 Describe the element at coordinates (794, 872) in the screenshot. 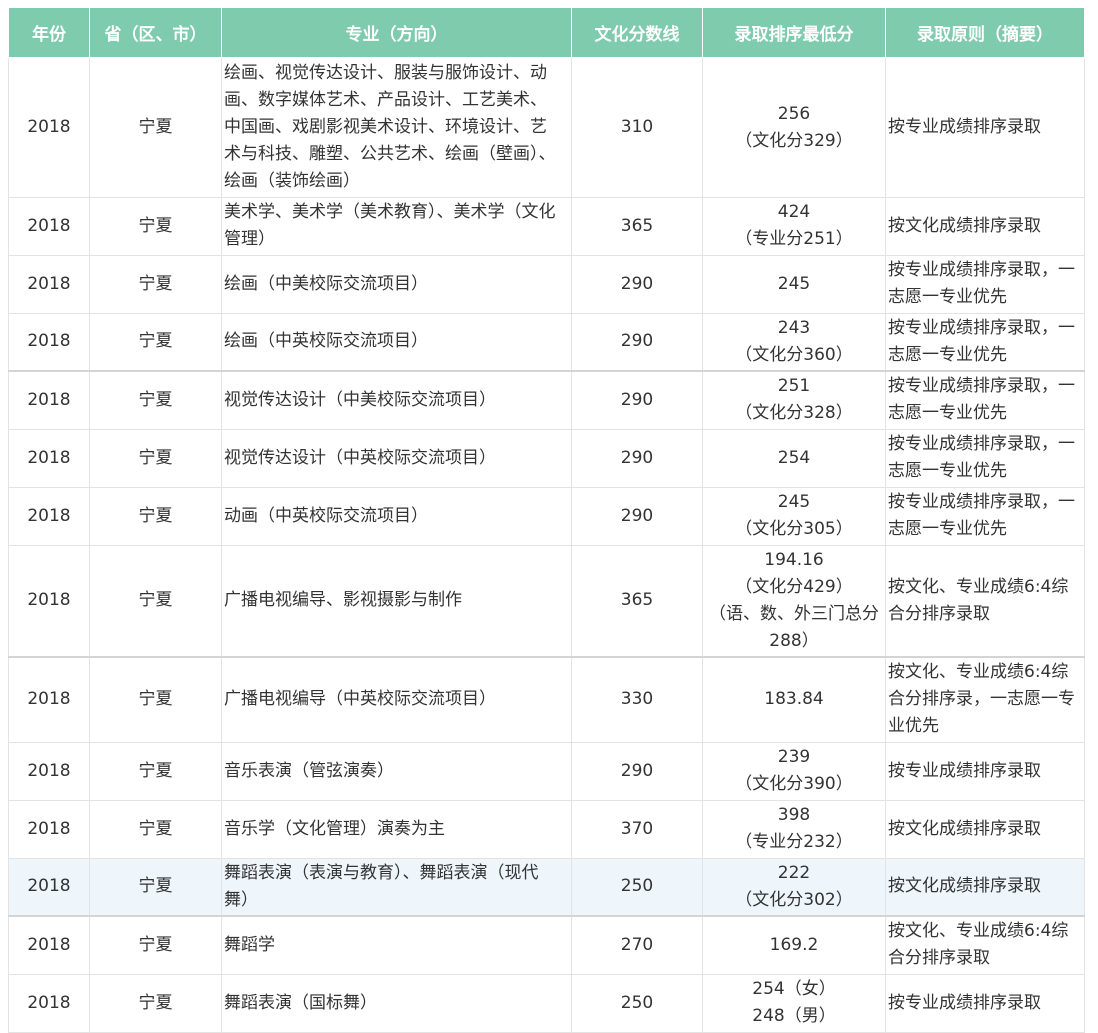

I see `min-score-line: 222` at that location.